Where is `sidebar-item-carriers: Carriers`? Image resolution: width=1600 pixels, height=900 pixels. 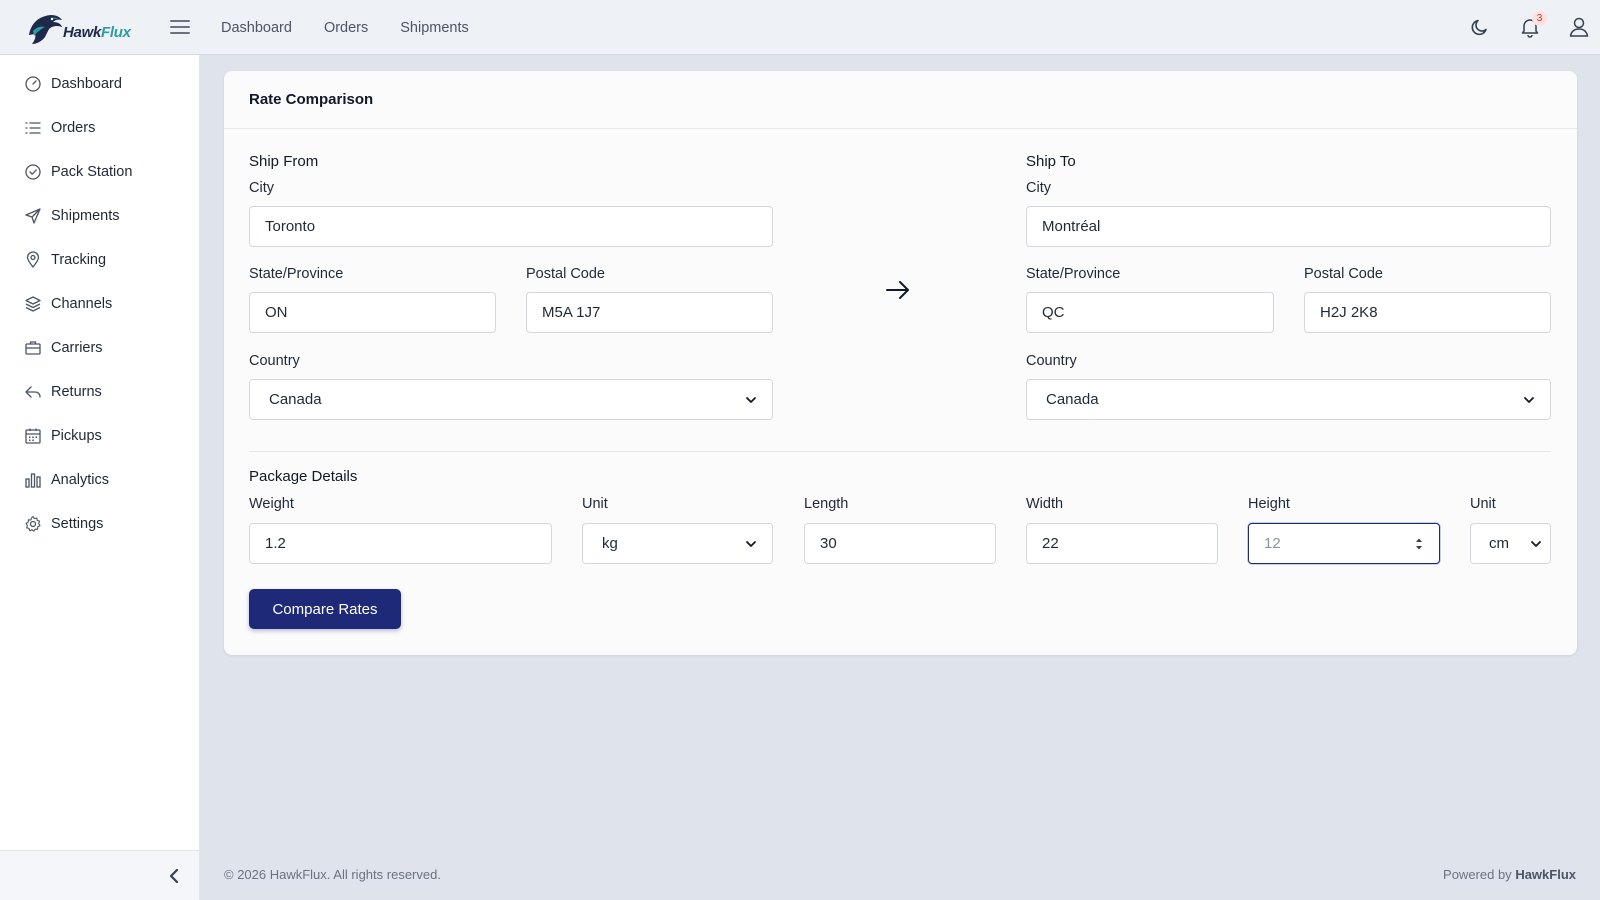
sidebar-item-carriers: Carriers is located at coordinates (63, 348).